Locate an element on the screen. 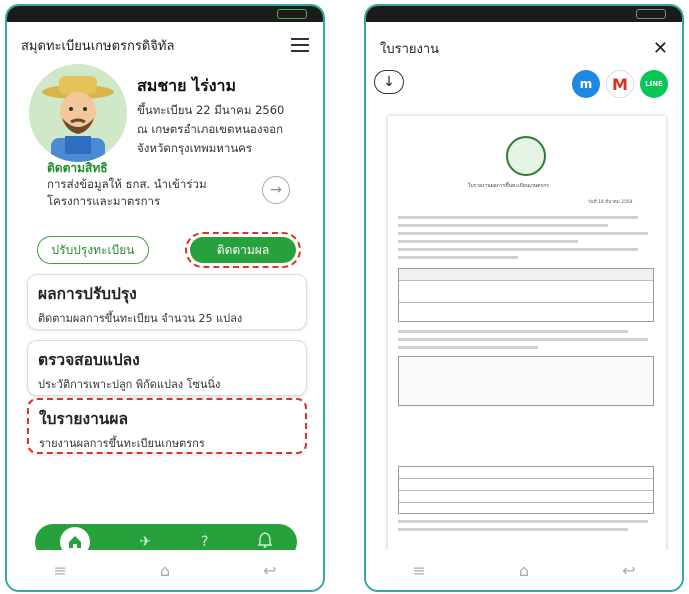 This screenshot has height=594, width=689. crop-table is located at coordinates (526, 490).